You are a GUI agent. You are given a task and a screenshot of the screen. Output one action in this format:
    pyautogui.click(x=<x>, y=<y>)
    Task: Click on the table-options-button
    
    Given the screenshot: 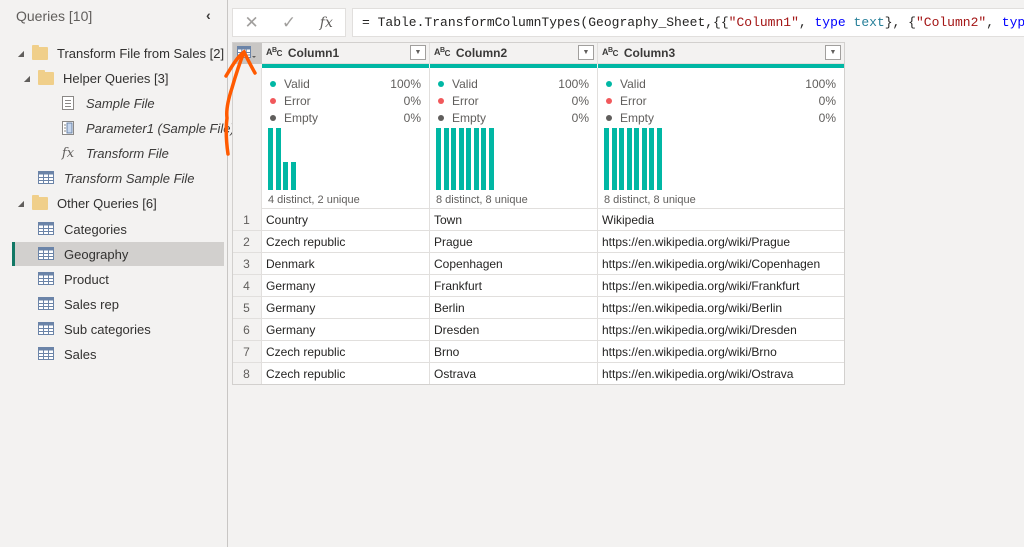 What is the action you would take?
    pyautogui.click(x=247, y=53)
    